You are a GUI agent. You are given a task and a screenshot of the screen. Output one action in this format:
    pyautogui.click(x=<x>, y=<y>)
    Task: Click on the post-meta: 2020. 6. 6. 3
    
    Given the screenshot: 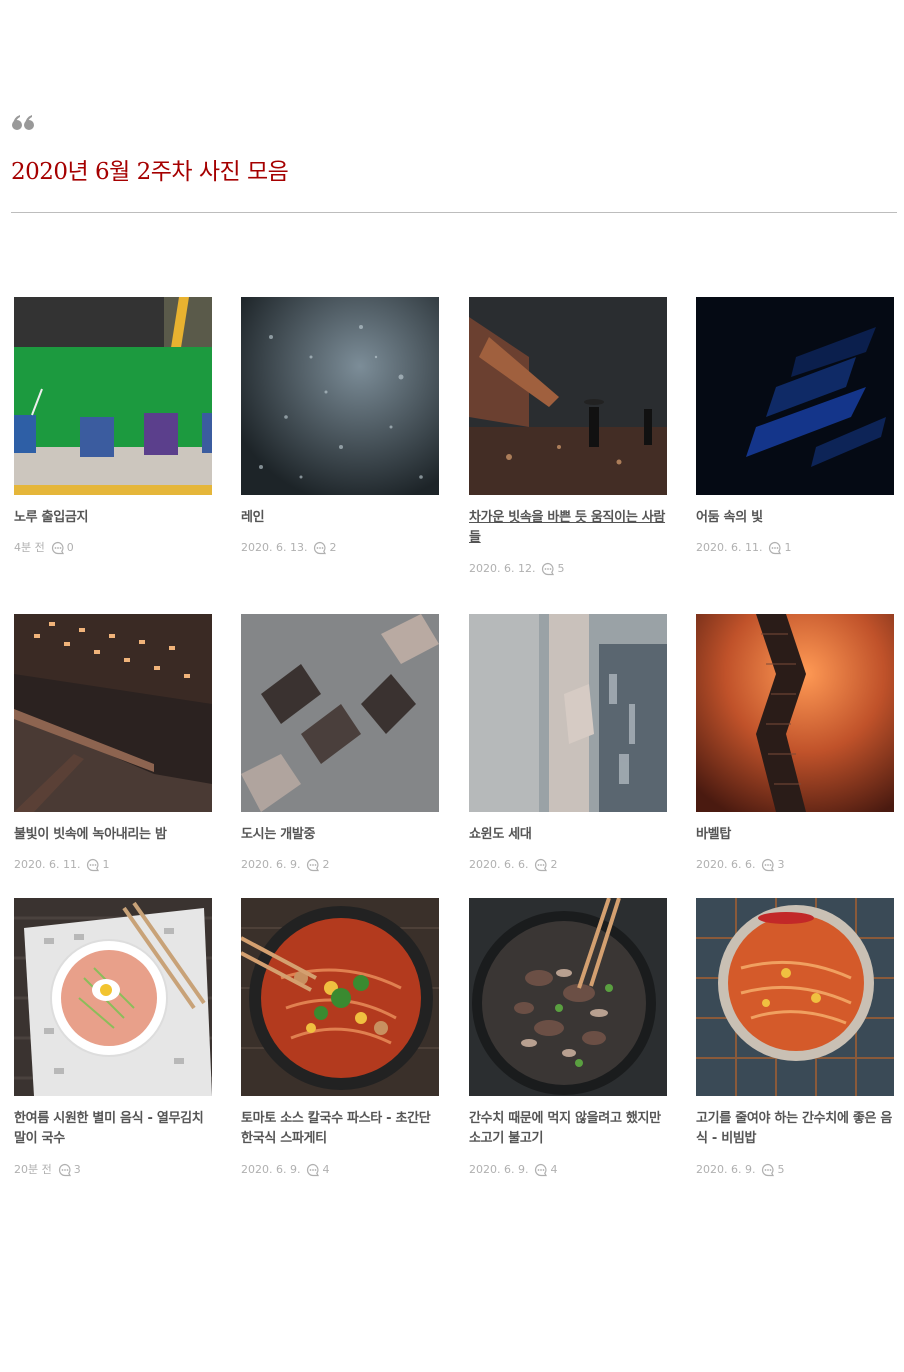 What is the action you would take?
    pyautogui.click(x=740, y=865)
    